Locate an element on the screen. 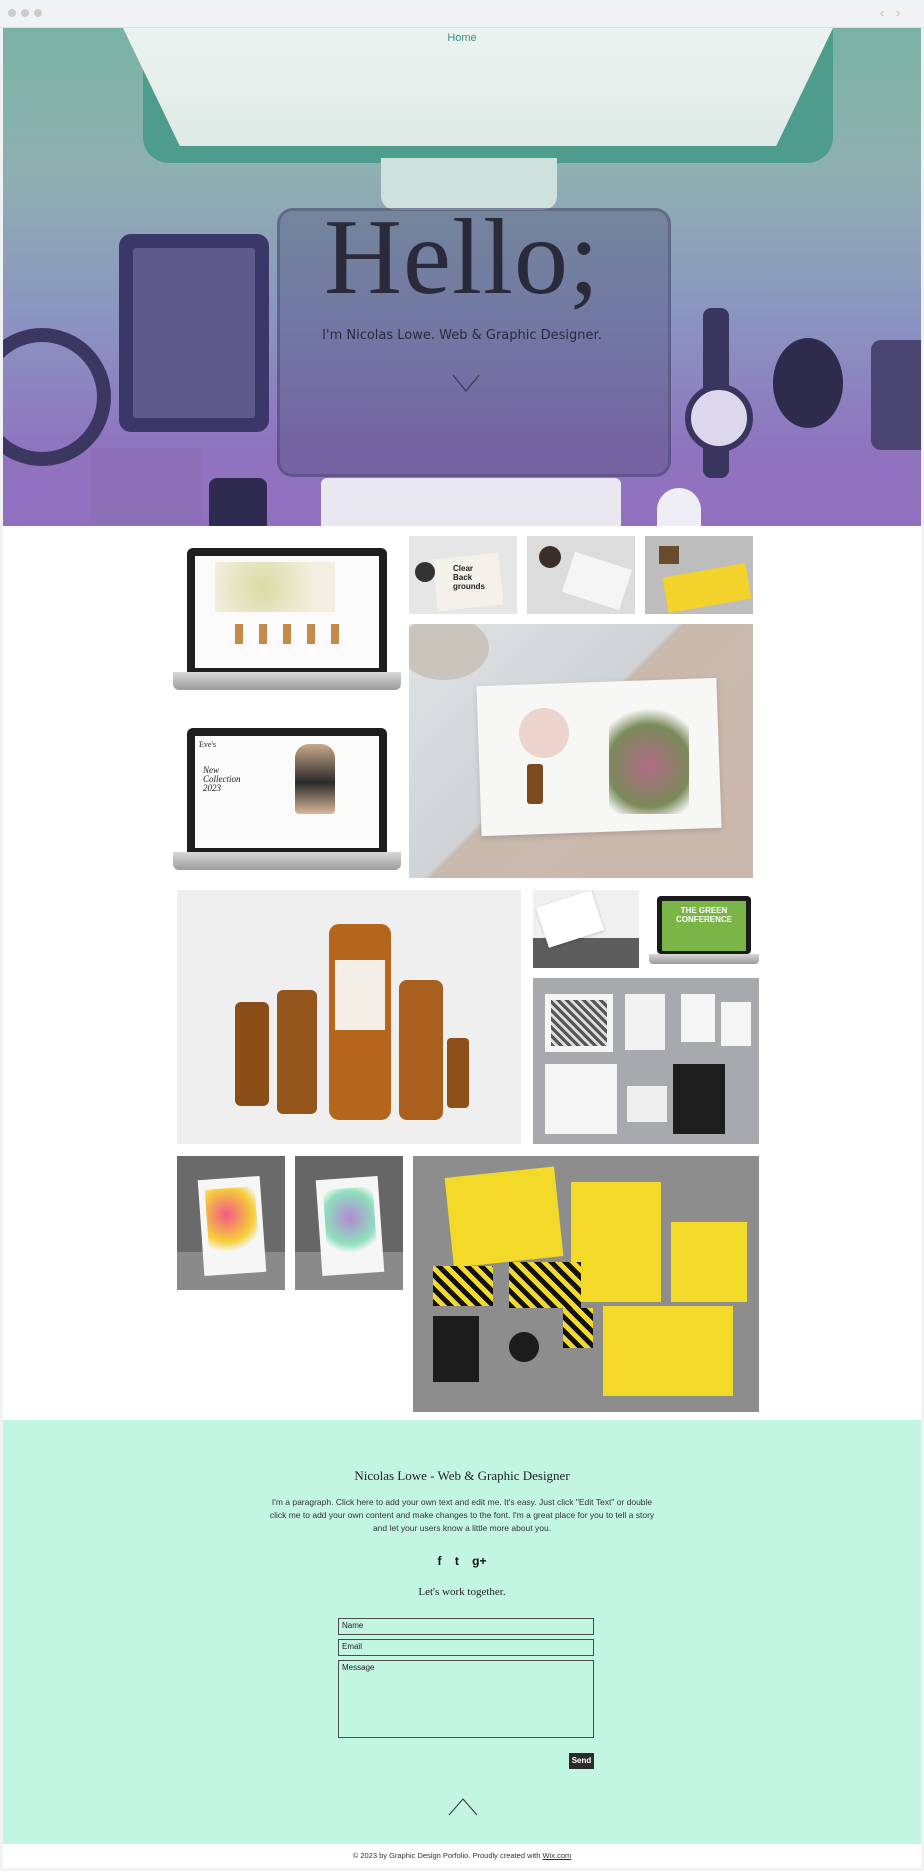  hero-phone-image is located at coordinates (238, 502).